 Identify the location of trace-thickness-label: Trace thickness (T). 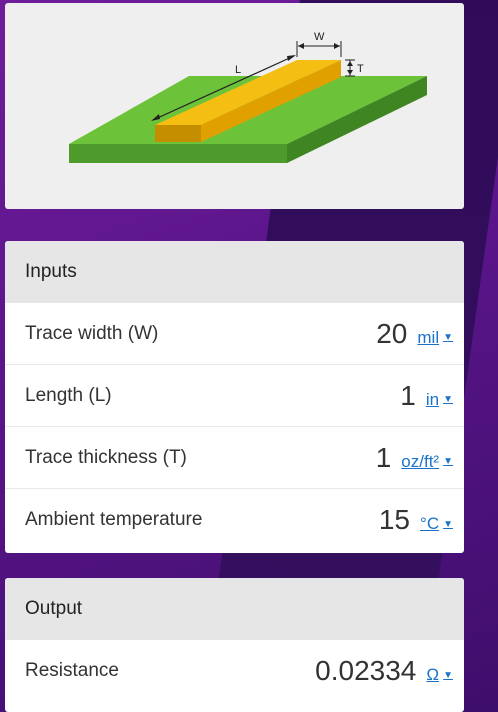
(106, 457).